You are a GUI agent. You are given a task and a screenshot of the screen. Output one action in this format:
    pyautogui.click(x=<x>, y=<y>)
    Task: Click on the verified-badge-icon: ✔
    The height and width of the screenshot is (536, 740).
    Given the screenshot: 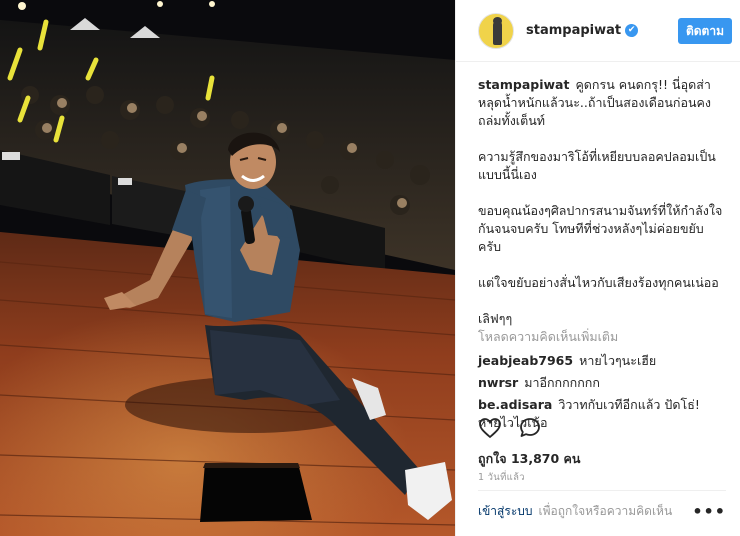 What is the action you would take?
    pyautogui.click(x=632, y=30)
    